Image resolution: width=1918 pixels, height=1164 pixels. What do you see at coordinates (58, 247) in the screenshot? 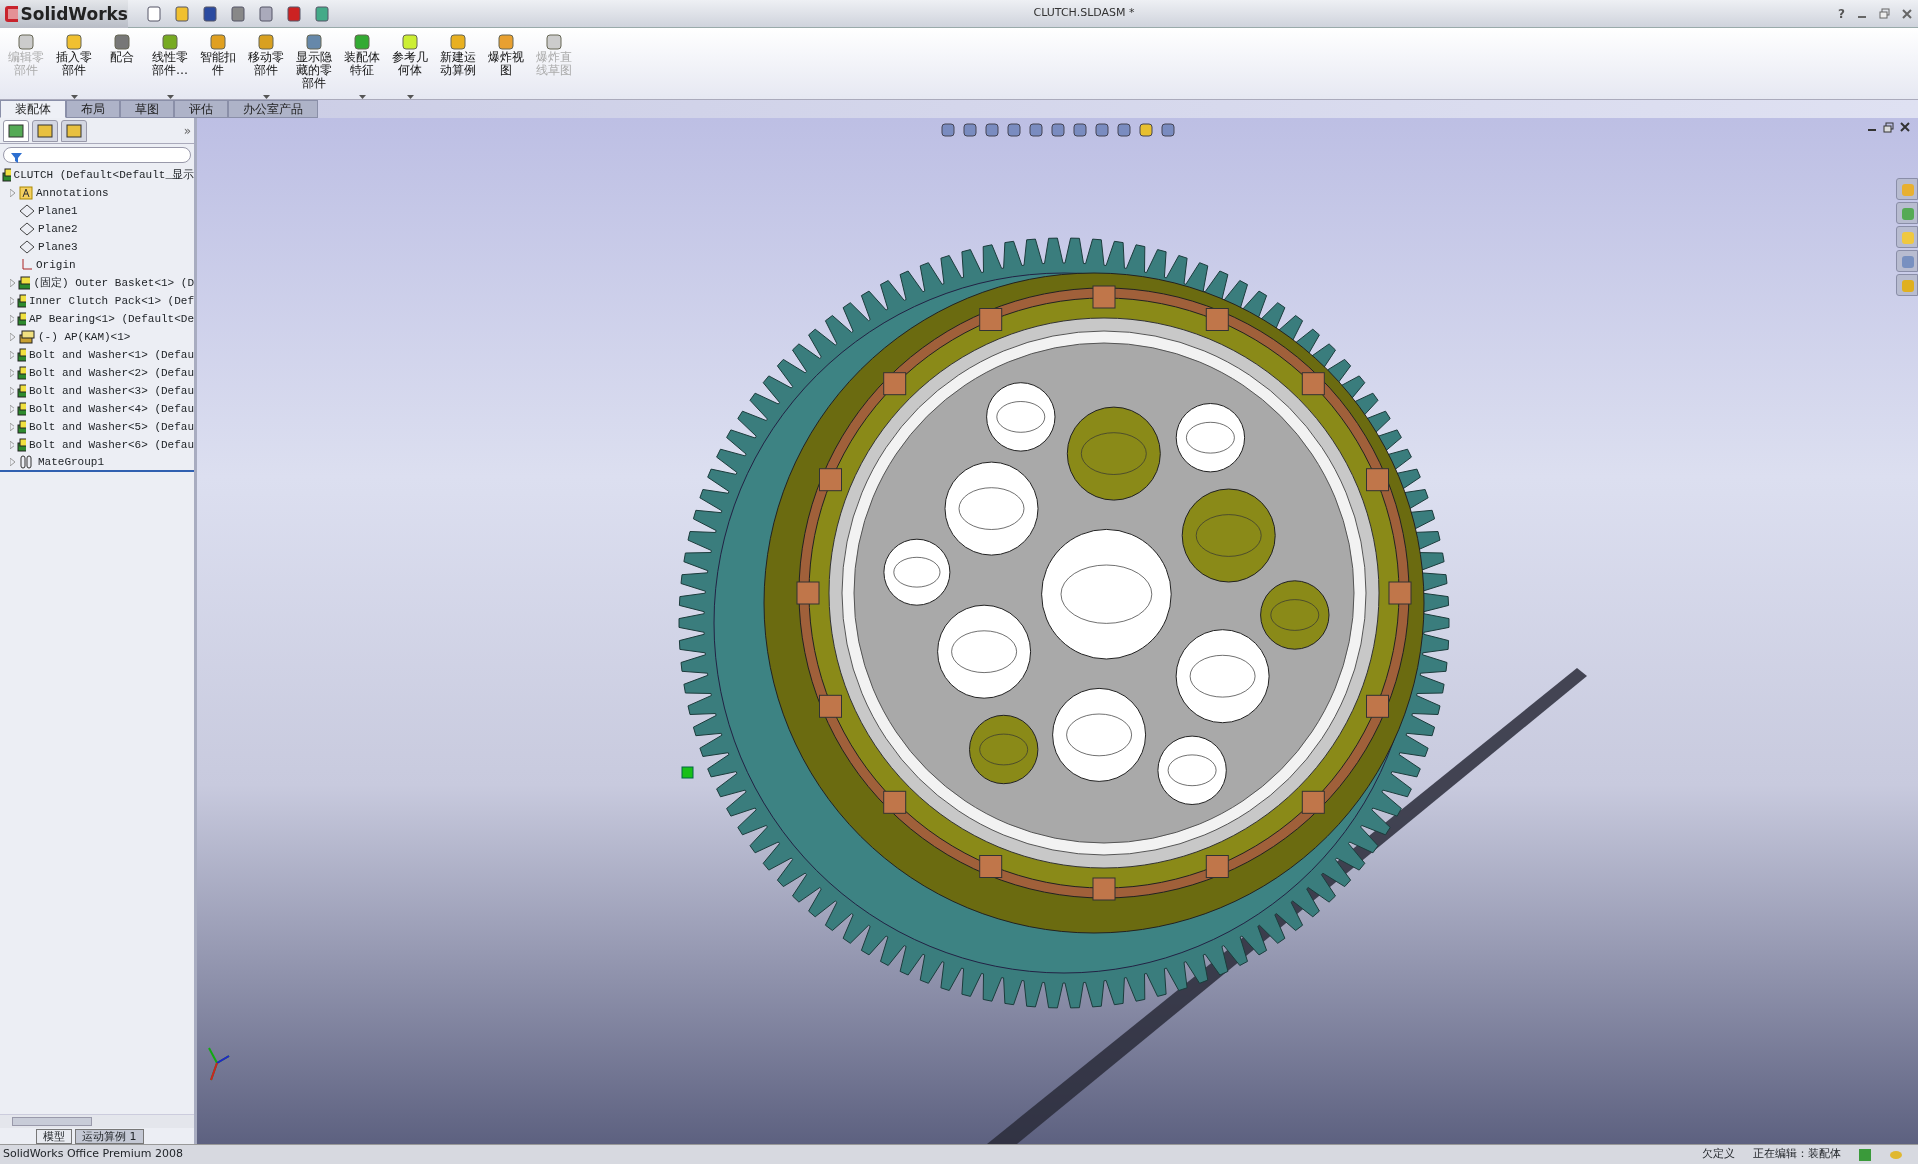
I see `tree-item: Plane3` at bounding box center [58, 247].